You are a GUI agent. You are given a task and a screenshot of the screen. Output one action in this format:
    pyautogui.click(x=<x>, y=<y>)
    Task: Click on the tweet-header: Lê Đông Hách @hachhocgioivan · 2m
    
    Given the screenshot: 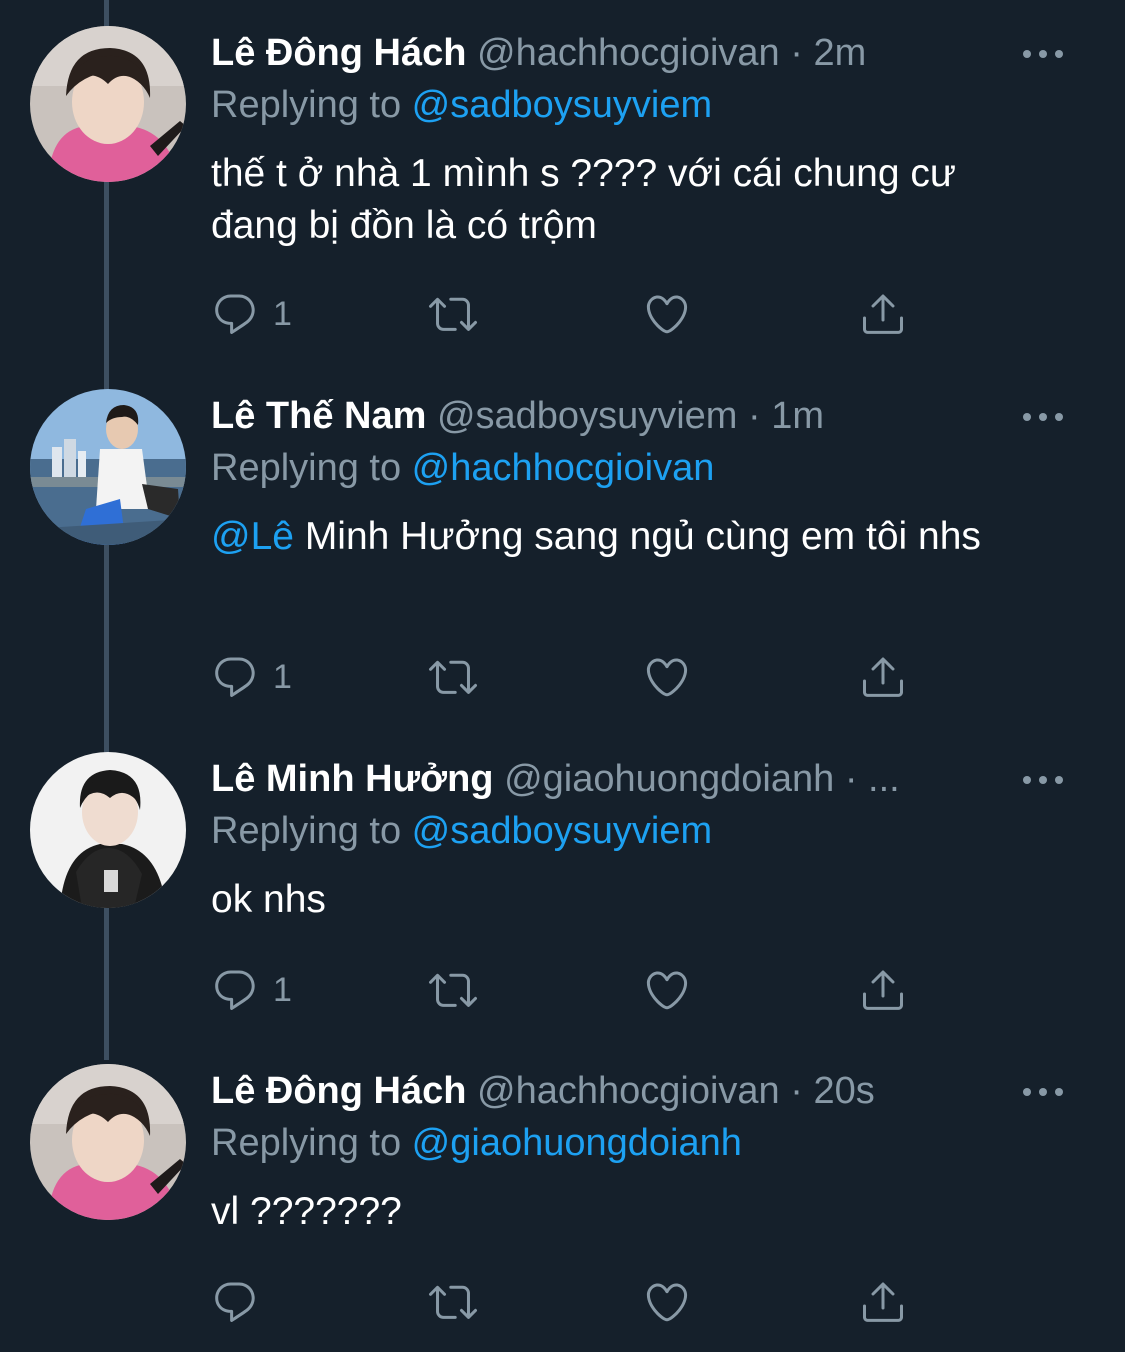 What is the action you would take?
    pyautogui.click(x=538, y=53)
    